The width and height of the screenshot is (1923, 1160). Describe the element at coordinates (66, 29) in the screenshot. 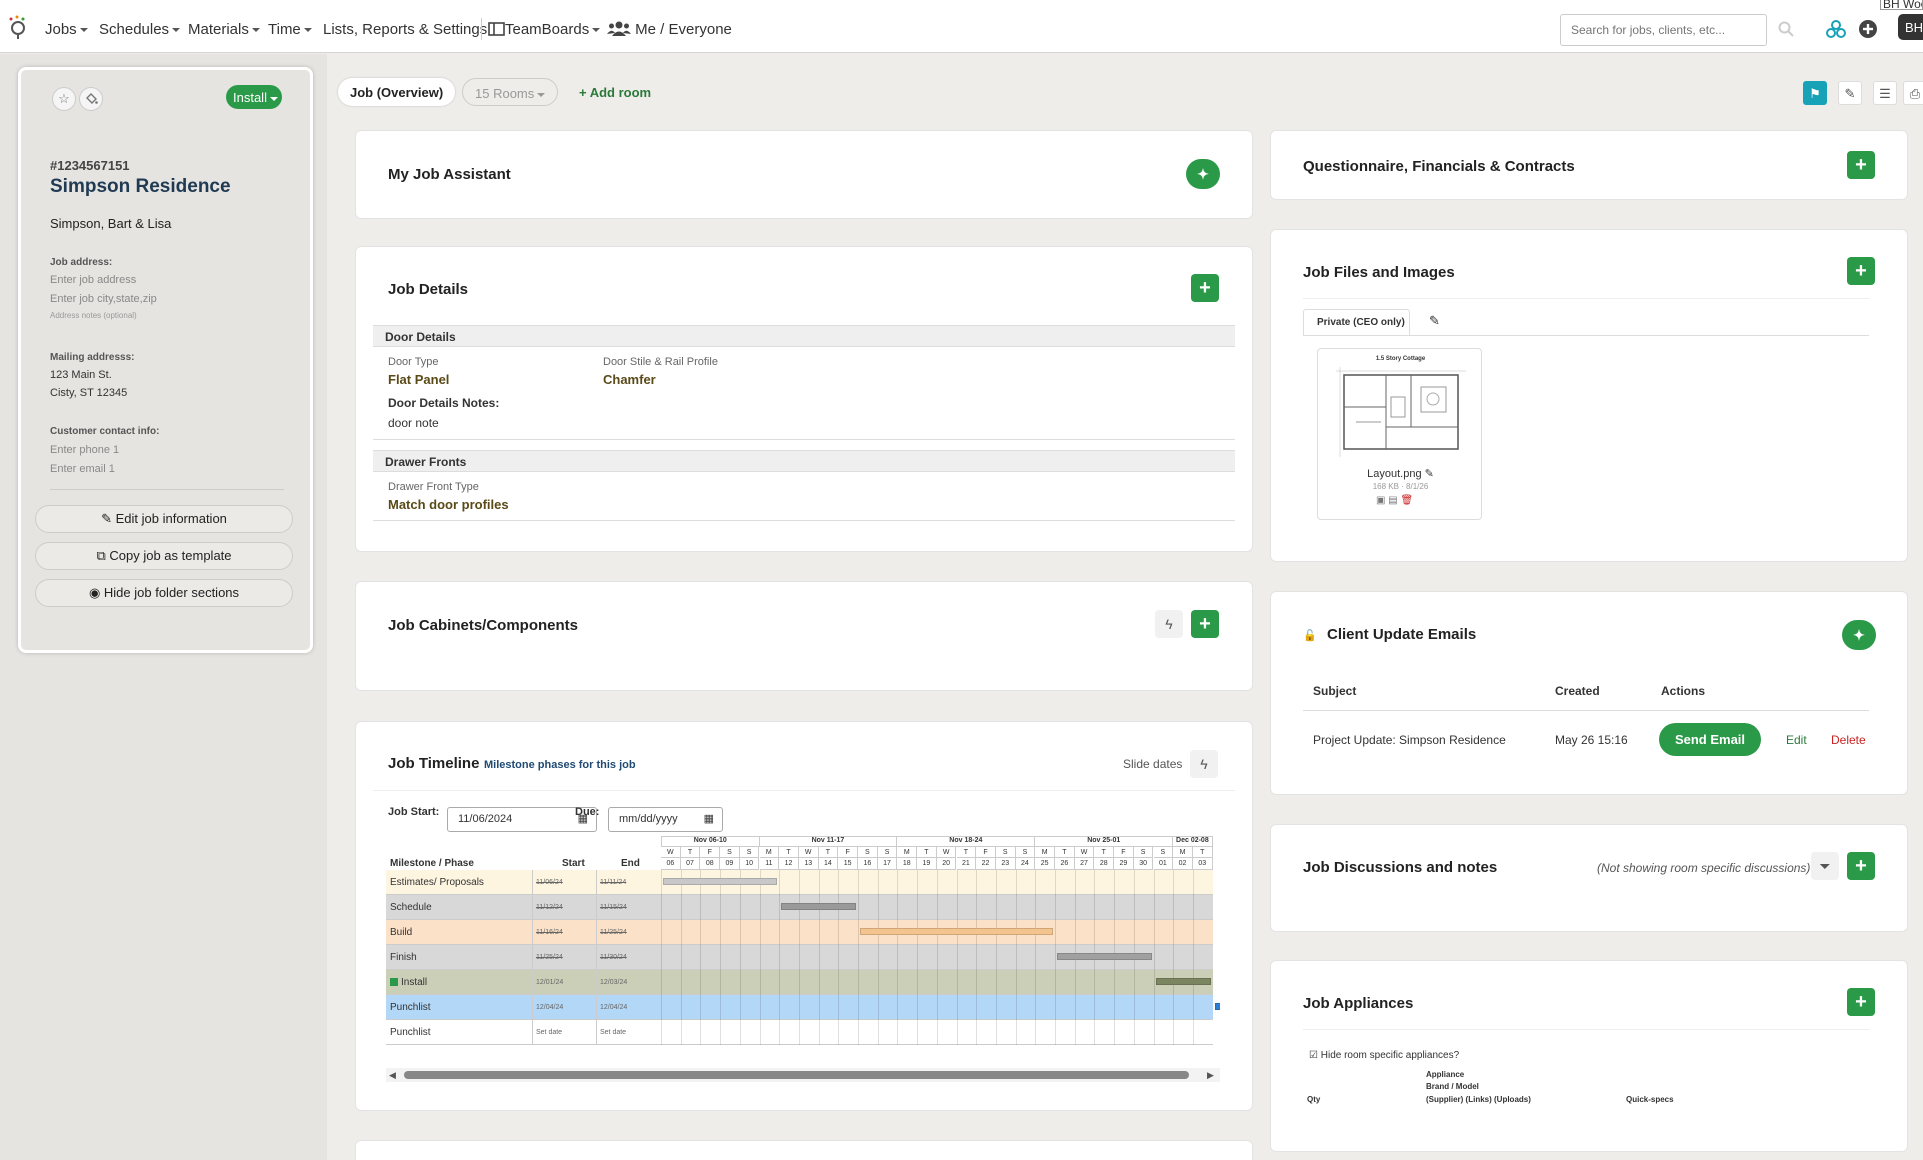

I see `nav-jobs: Jobs` at that location.